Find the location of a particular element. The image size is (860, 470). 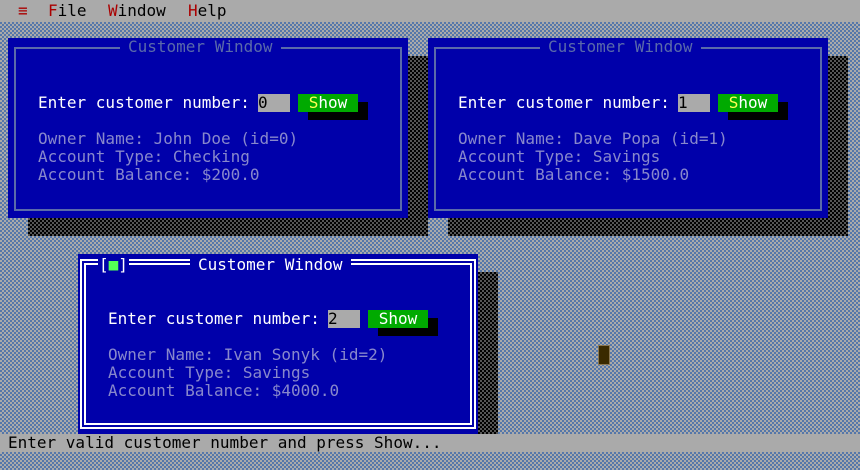

menu-help: Help is located at coordinates (207, 11).